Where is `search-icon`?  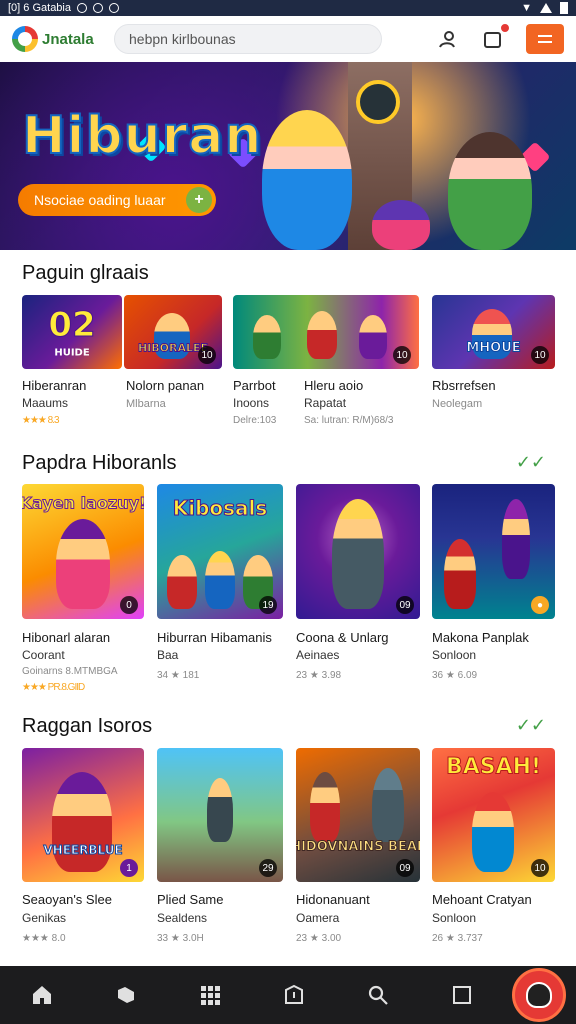
search-icon is located at coordinates (378, 995).